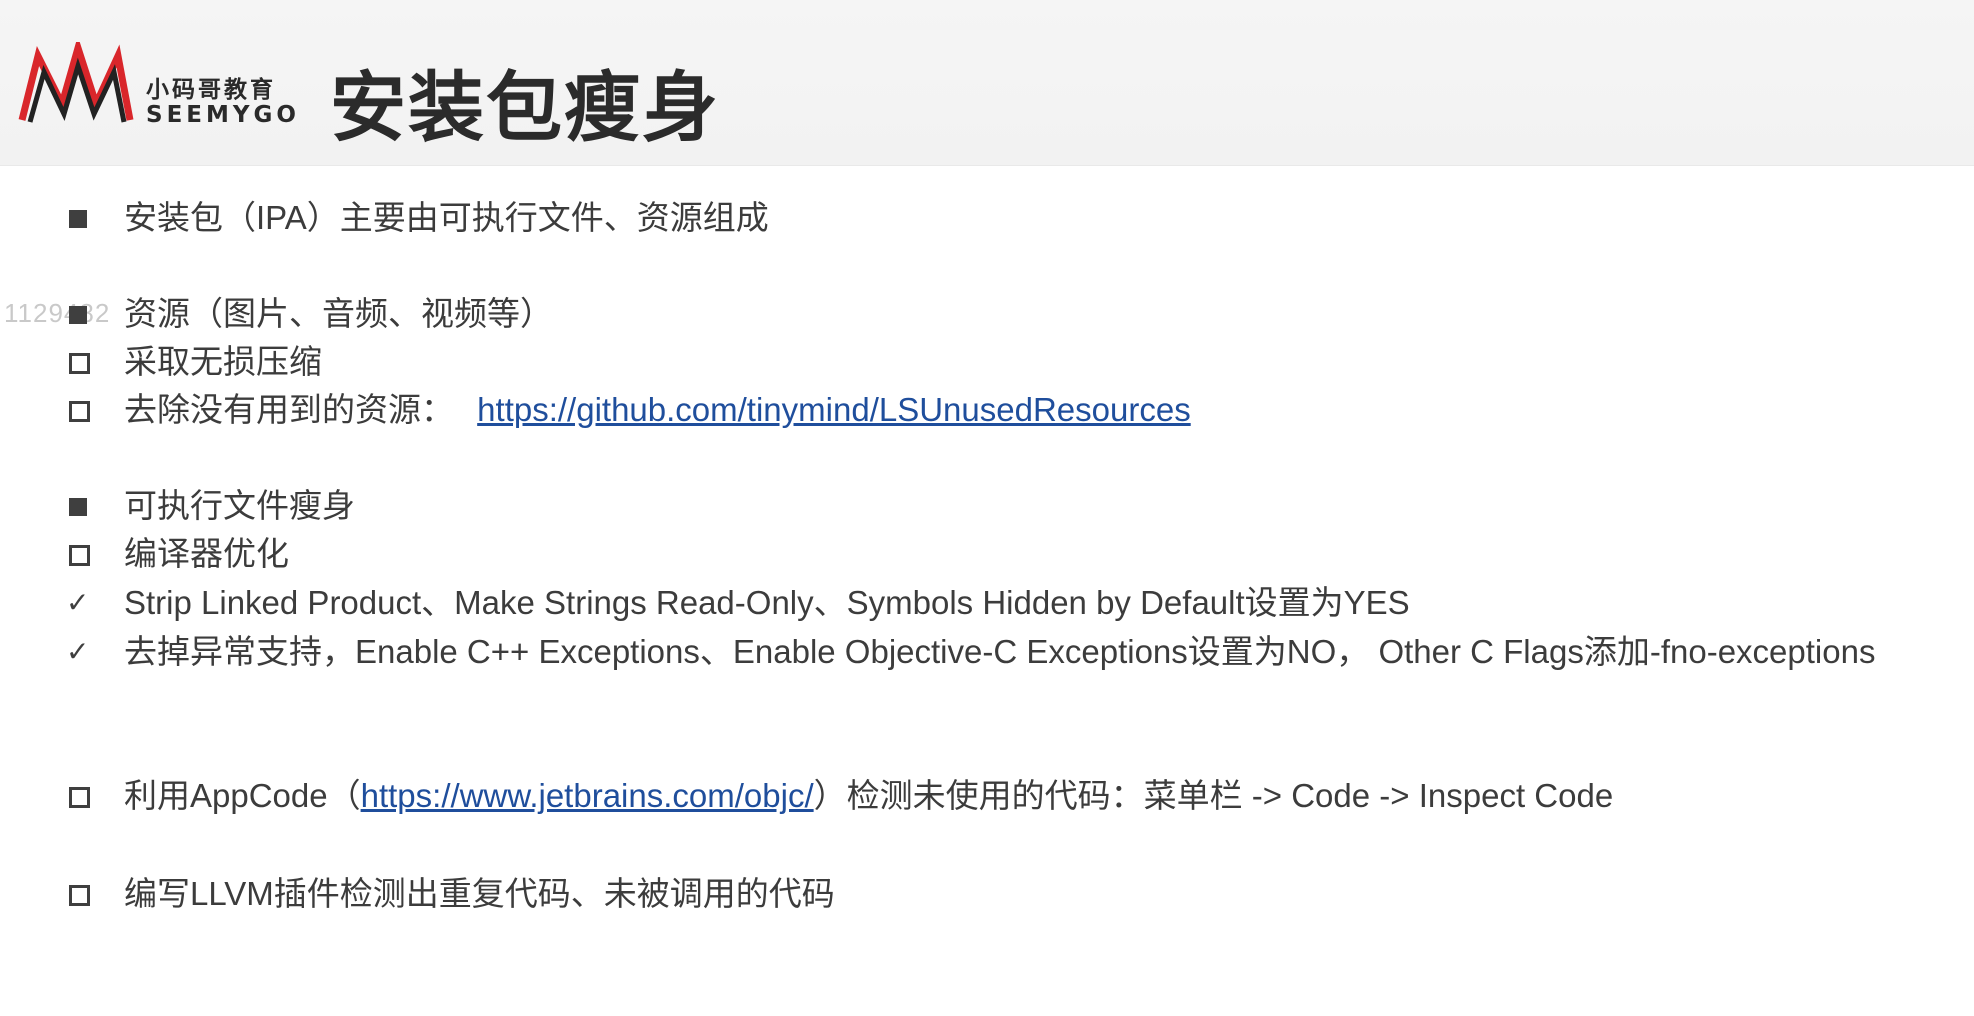 This screenshot has width=1974, height=1016. What do you see at coordinates (76, 82) in the screenshot?
I see `logo-mark-icon` at bounding box center [76, 82].